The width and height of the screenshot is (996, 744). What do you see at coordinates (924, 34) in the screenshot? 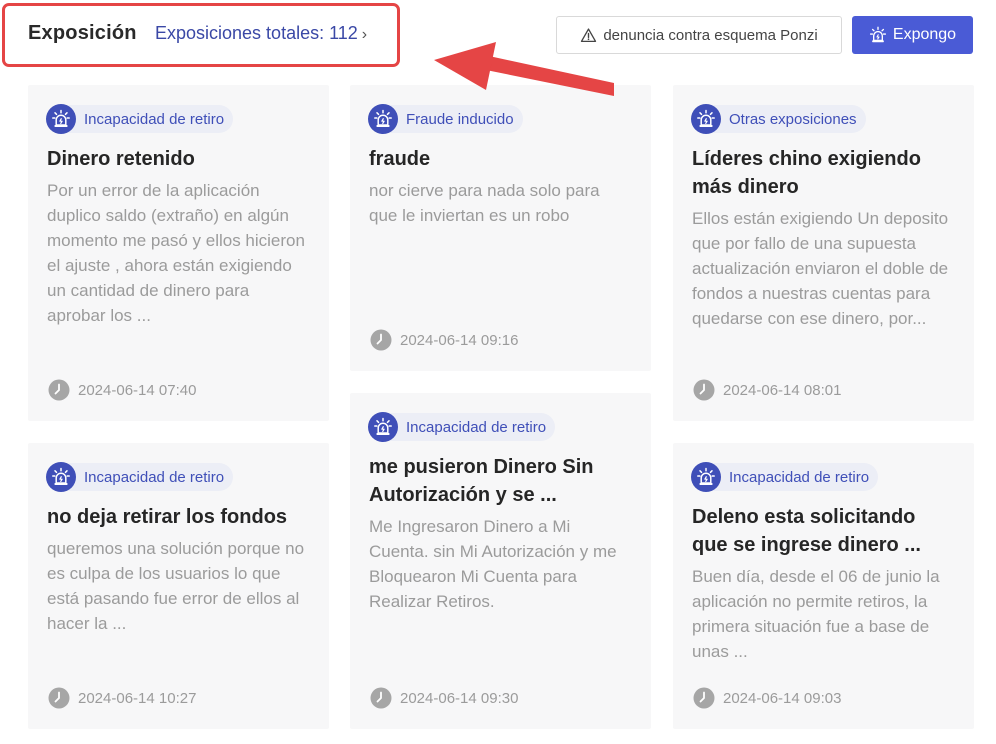
I see `expose-button-label: Expongo` at bounding box center [924, 34].